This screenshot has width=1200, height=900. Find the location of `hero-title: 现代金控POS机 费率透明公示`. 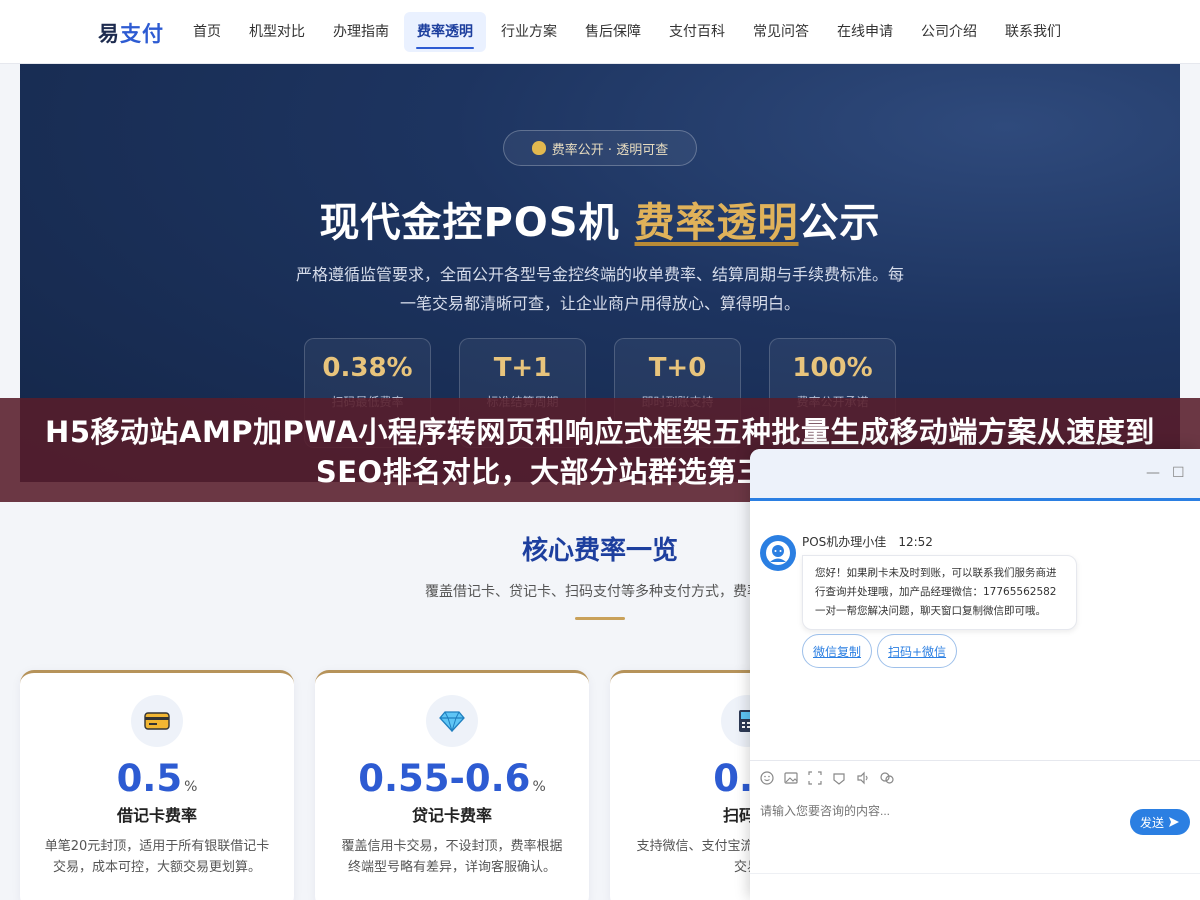

hero-title: 现代金控POS机 费率透明公示 is located at coordinates (600, 219).